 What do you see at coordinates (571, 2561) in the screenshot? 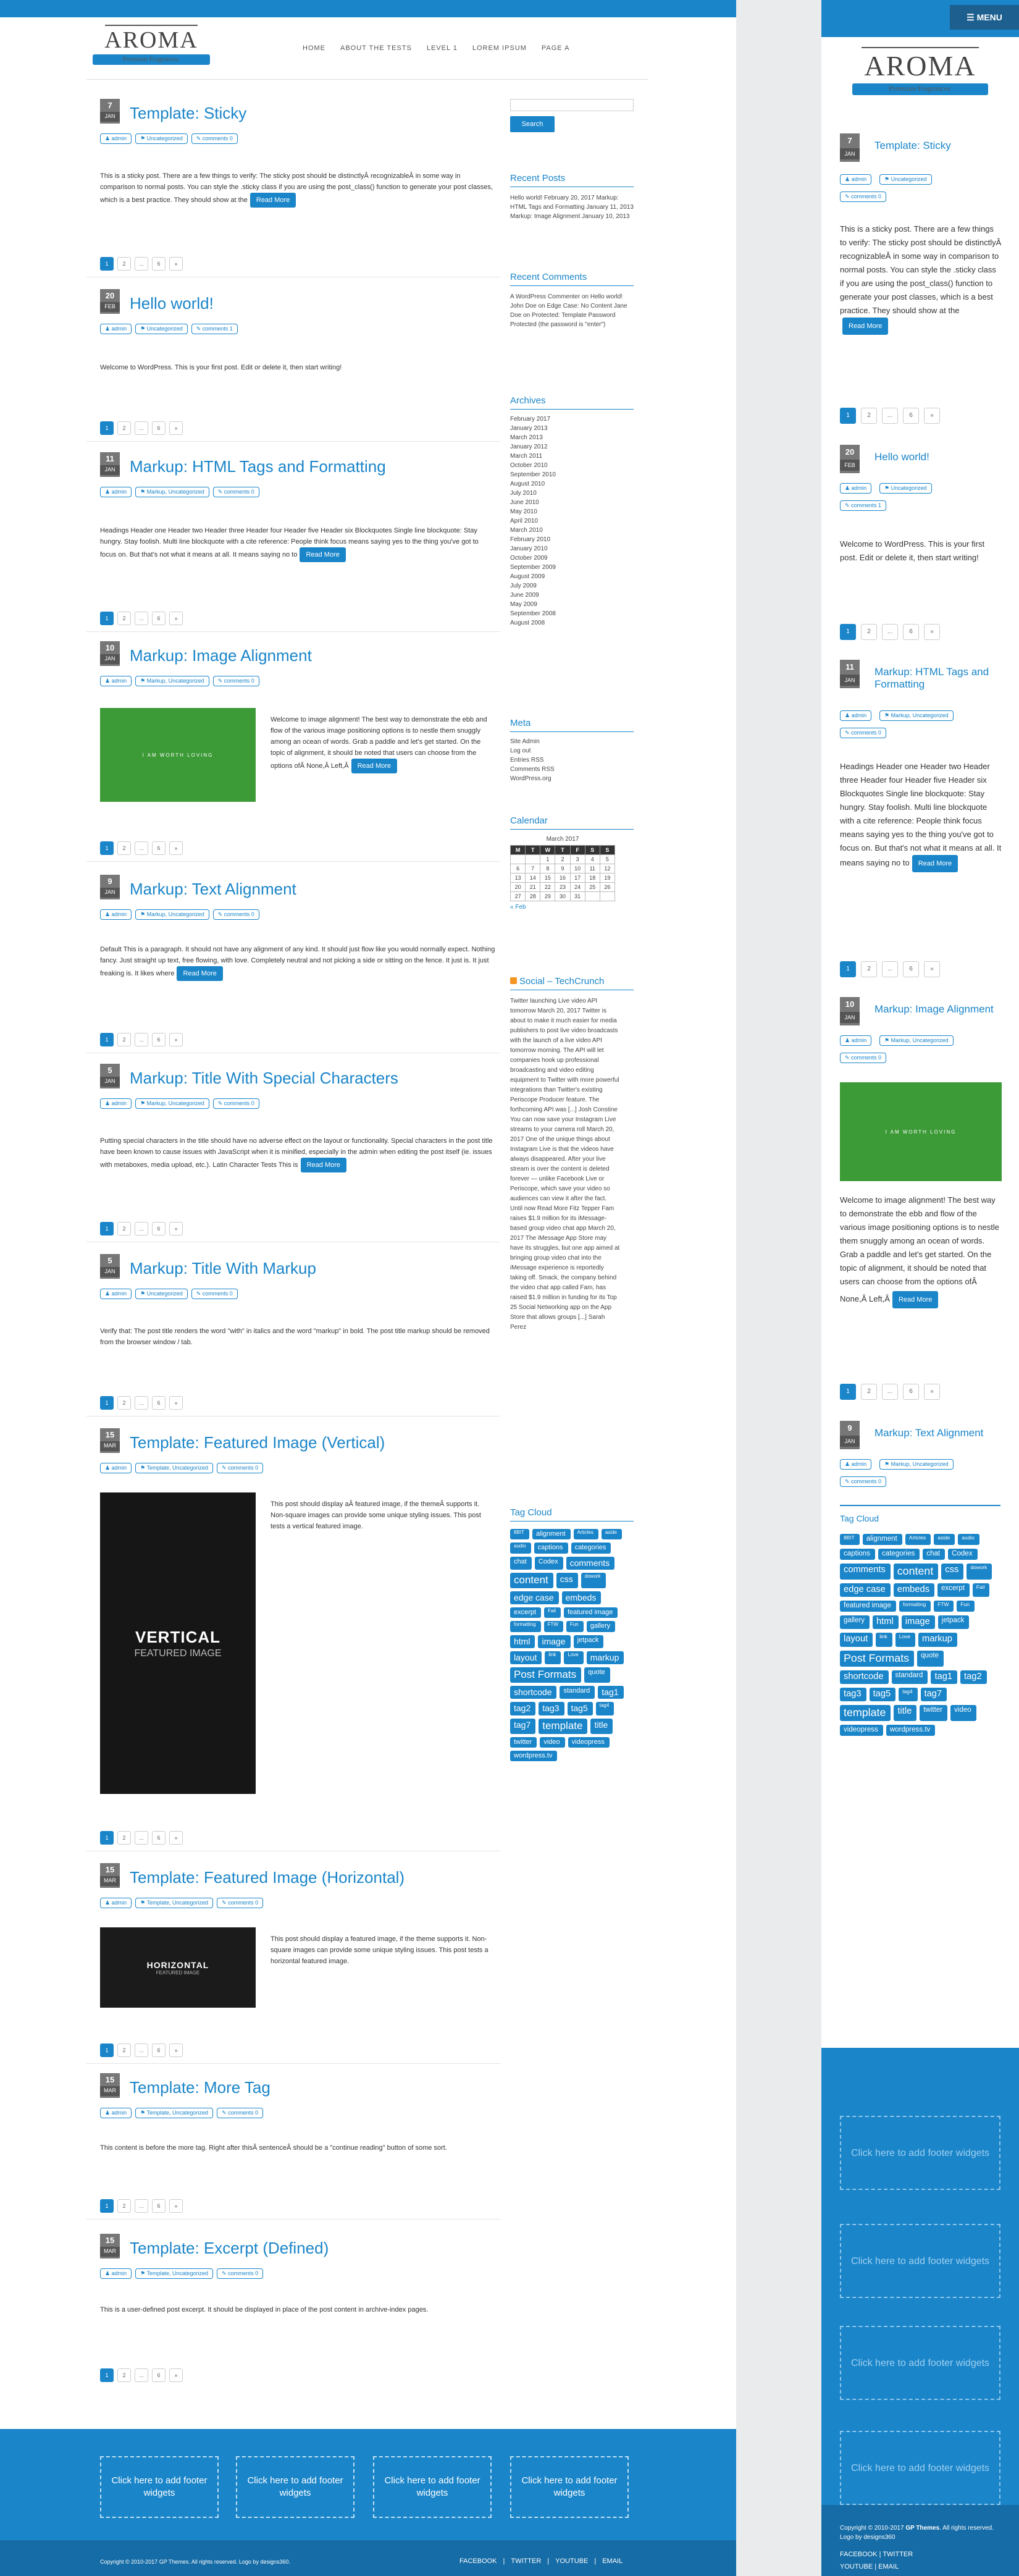
I see `footer-link-youtube: YOUTUBE` at bounding box center [571, 2561].